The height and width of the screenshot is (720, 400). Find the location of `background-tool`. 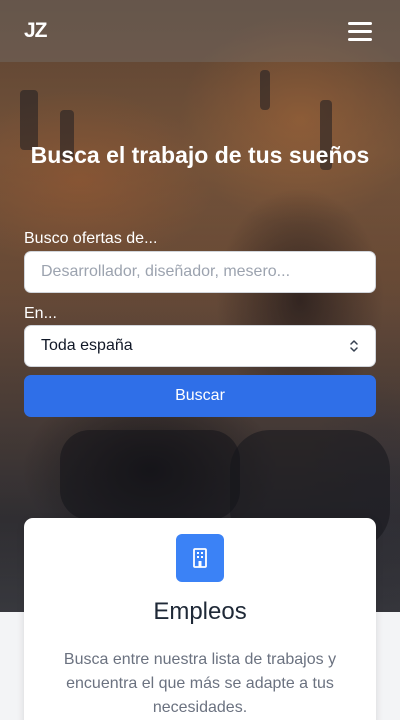

background-tool is located at coordinates (265, 90).